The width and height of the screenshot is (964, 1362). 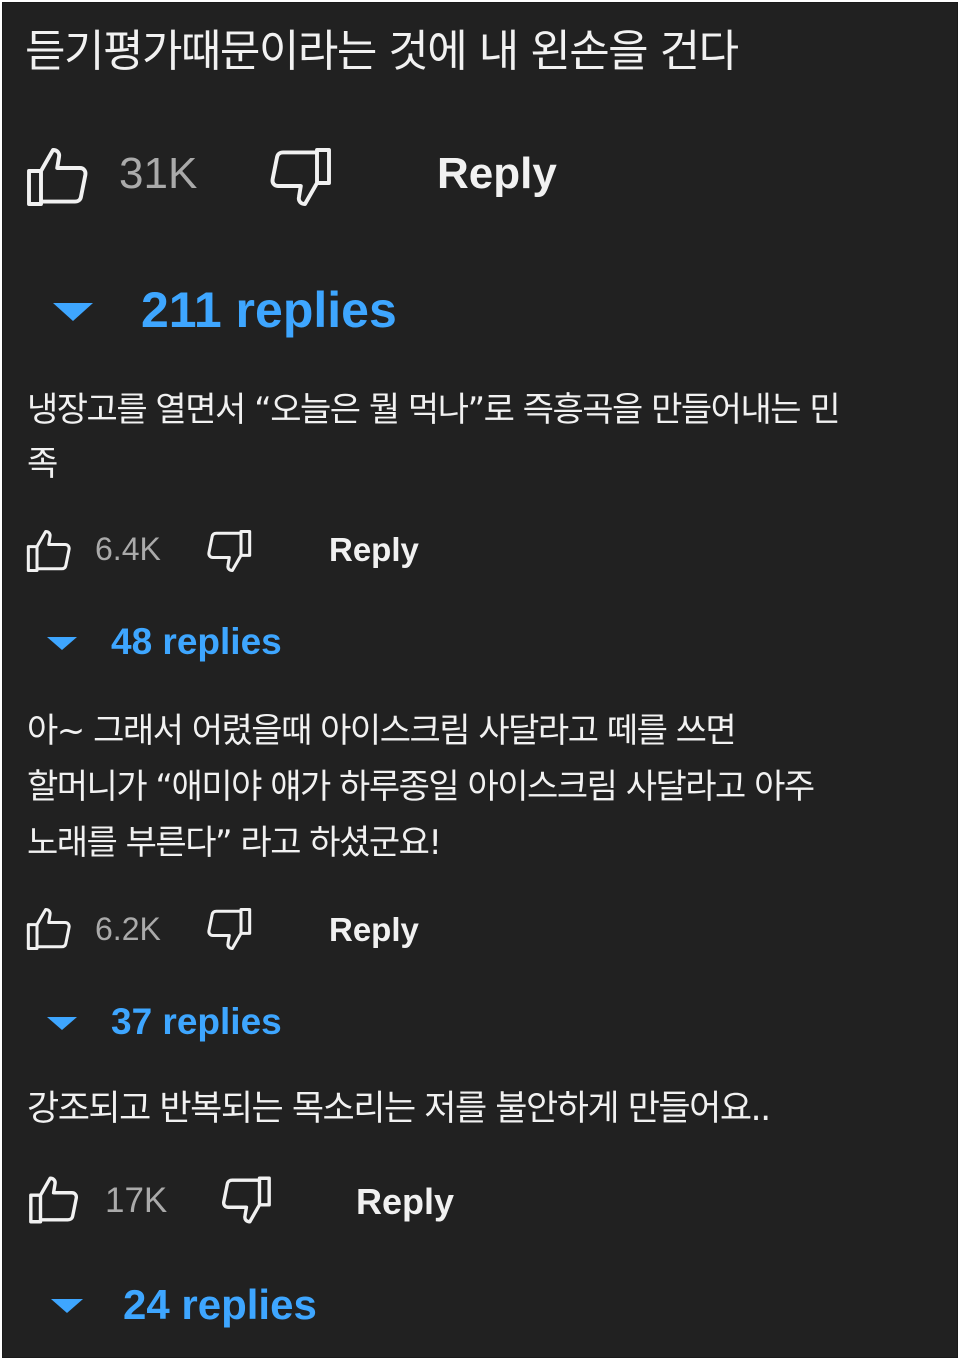 What do you see at coordinates (196, 641) in the screenshot?
I see `replies-count: 48 replies` at bounding box center [196, 641].